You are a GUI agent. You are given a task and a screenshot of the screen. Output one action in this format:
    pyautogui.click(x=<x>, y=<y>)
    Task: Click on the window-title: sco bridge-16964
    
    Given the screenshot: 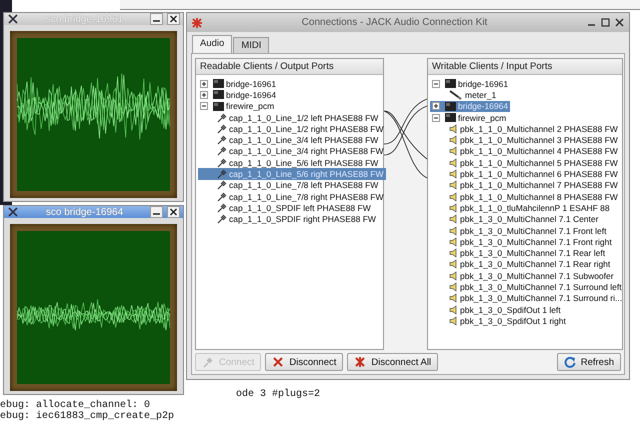 What is the action you would take?
    pyautogui.click(x=84, y=212)
    